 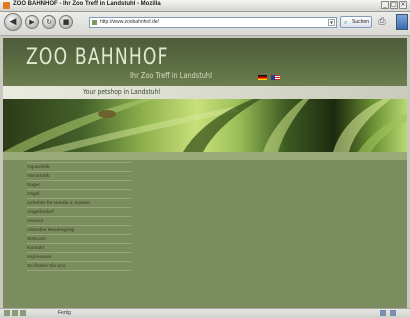 I want to click on page-favicon-icon, so click(x=94, y=22).